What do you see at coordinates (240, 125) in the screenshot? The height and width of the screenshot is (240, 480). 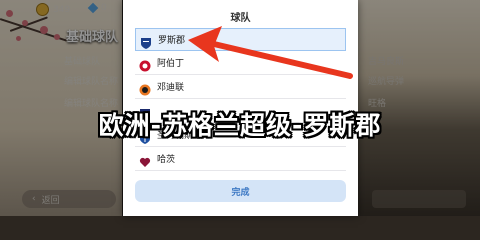 I see `video-caption: 欧洲-苏格兰超级-罗斯郡` at bounding box center [240, 125].